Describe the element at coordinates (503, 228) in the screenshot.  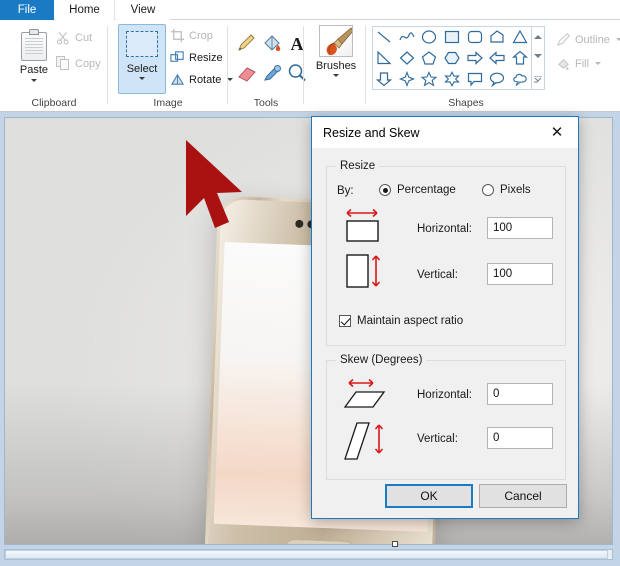
I see `resize-horizontal-value: 100` at that location.